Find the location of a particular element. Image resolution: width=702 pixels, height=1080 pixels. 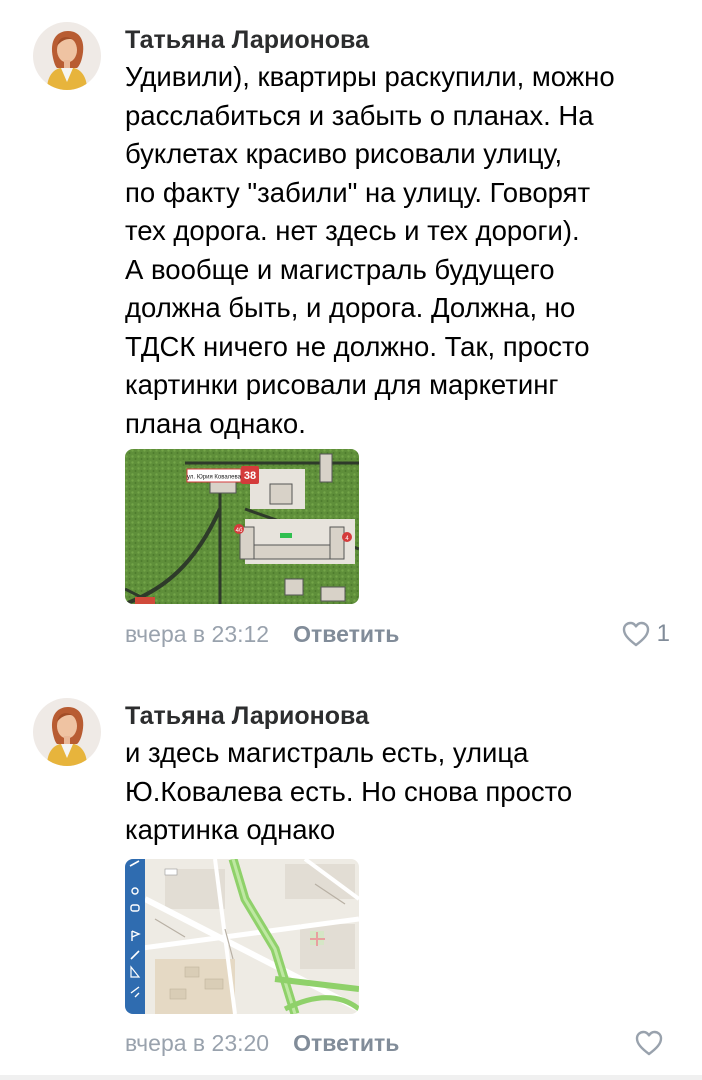

like-button is located at coordinates (652, 1043).